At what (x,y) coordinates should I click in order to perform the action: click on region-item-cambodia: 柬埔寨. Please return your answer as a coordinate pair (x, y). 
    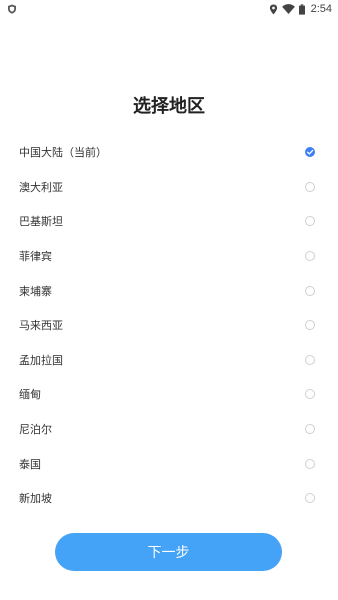
    Looking at the image, I should click on (169, 290).